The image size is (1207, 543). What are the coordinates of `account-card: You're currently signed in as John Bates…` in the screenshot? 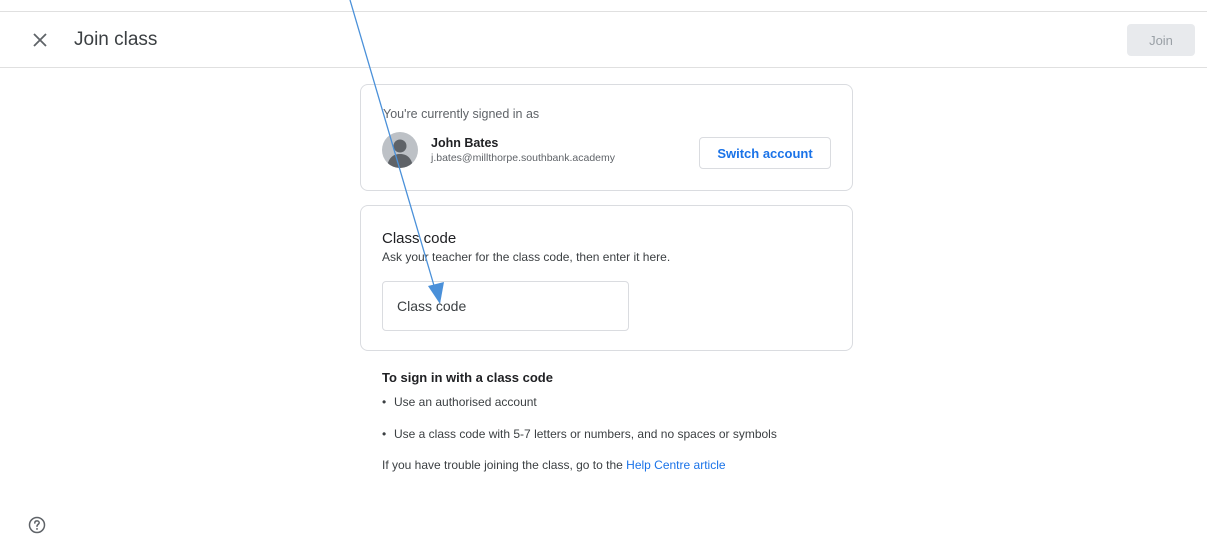 It's located at (606, 137).